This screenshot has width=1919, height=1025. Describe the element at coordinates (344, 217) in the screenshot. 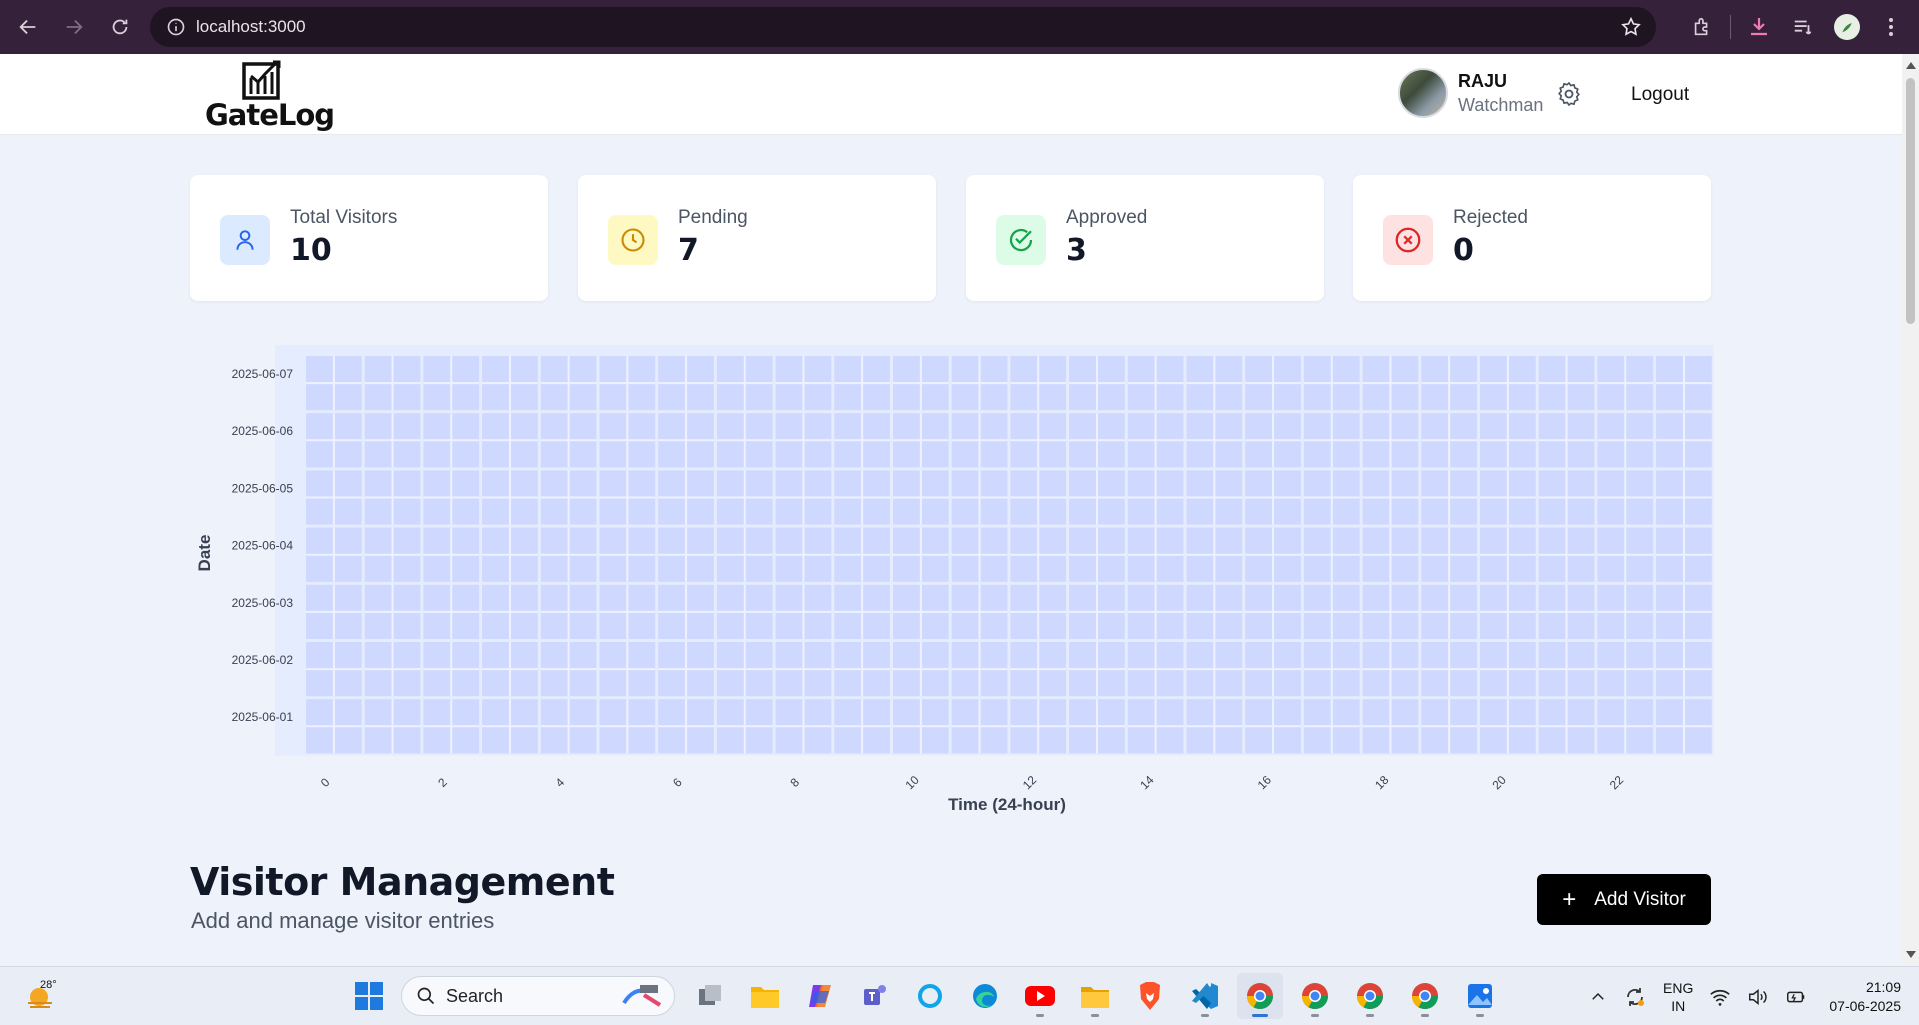

I see `stat-label: Total Visitors` at that location.